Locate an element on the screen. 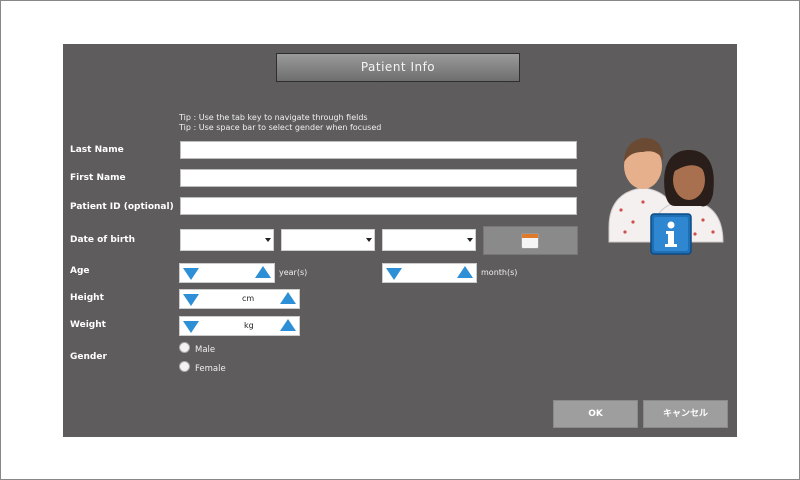 The image size is (800, 480). dialog-title-button: Patient Info is located at coordinates (398, 67).